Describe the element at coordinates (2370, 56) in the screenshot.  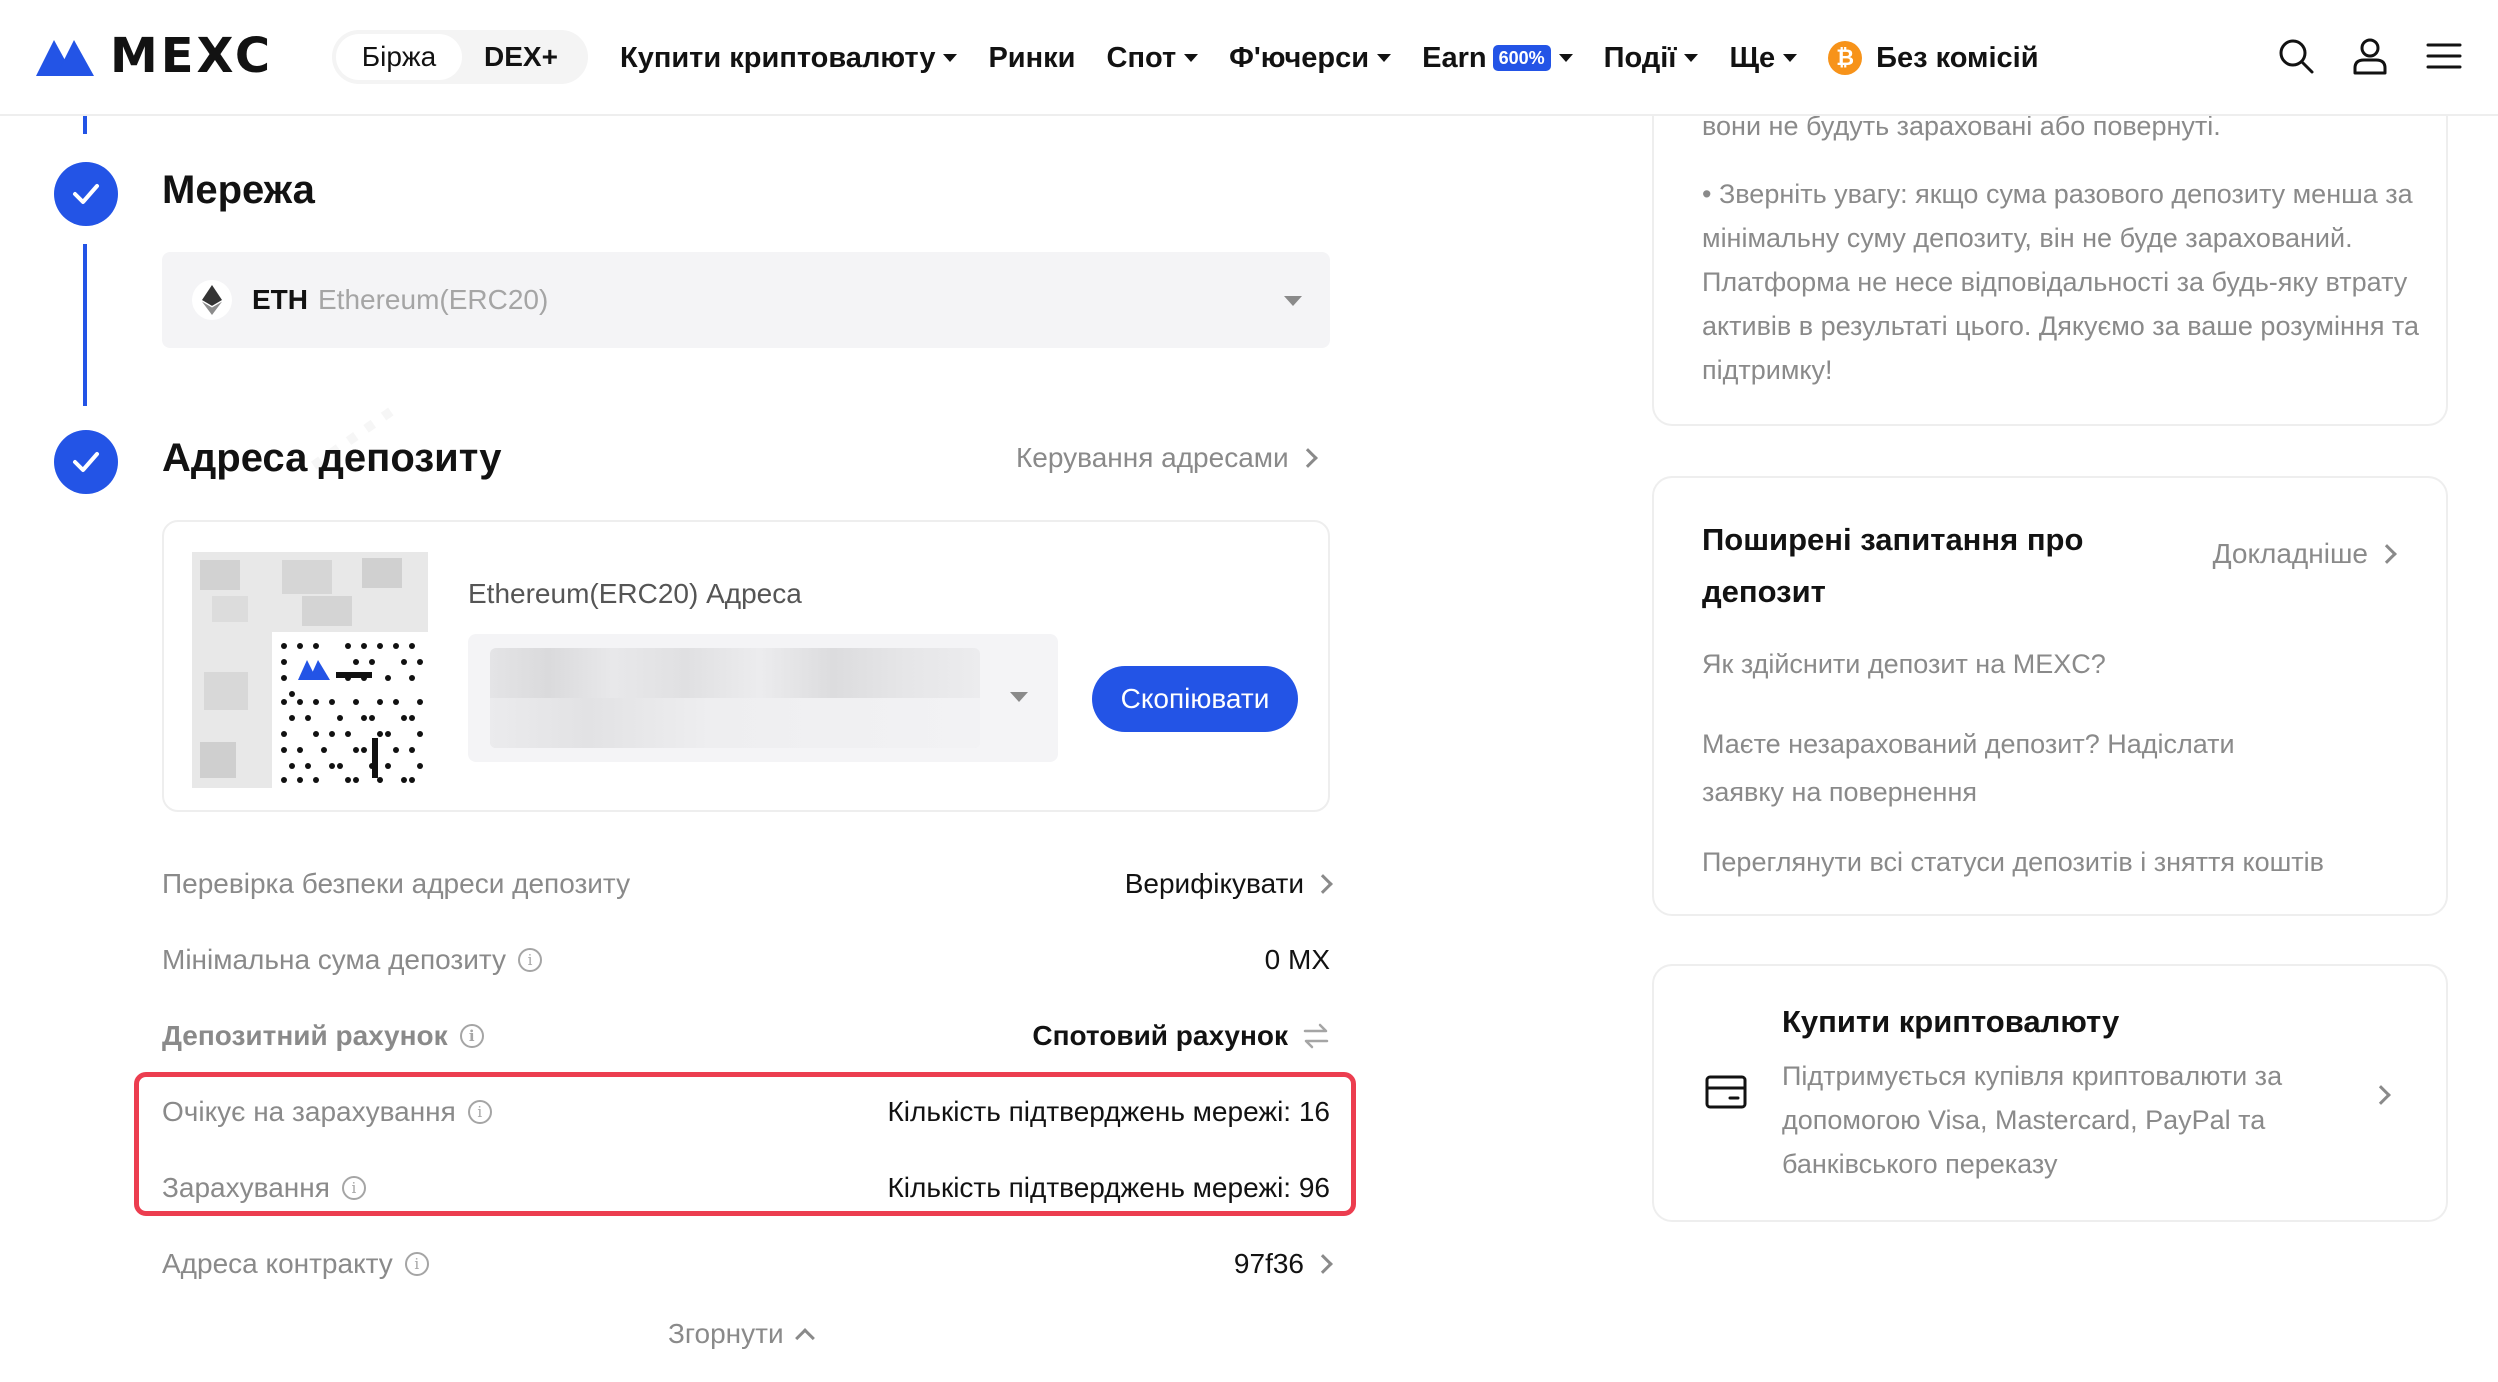
I see `user-icon` at that location.